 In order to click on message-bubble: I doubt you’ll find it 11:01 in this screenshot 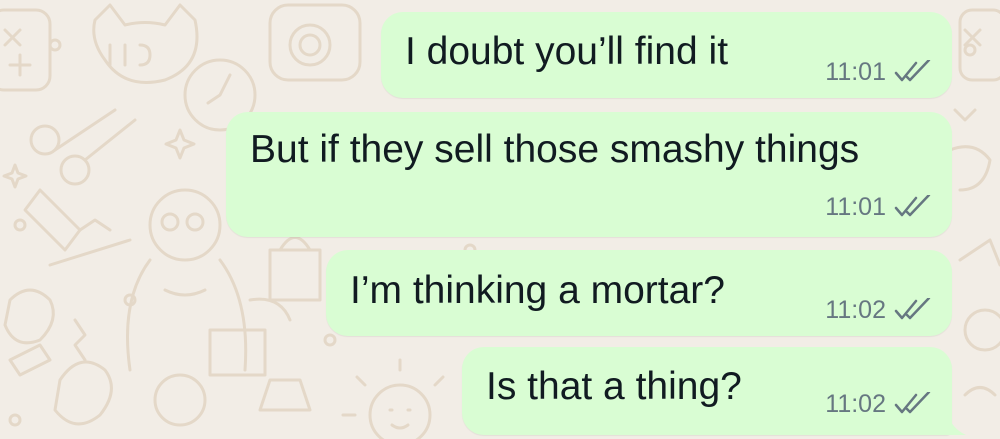, I will do `click(666, 55)`.